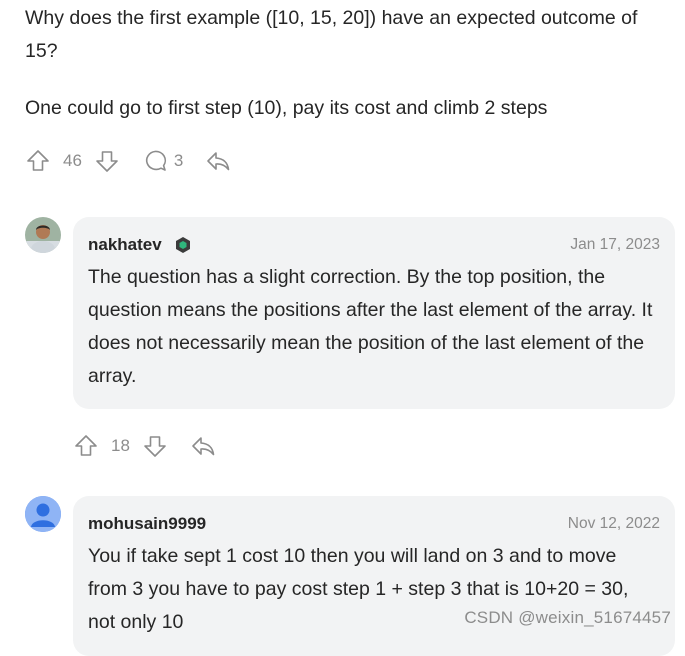 Image resolution: width=685 pixels, height=656 pixels. Describe the element at coordinates (155, 161) in the screenshot. I see `comment-icon` at that location.